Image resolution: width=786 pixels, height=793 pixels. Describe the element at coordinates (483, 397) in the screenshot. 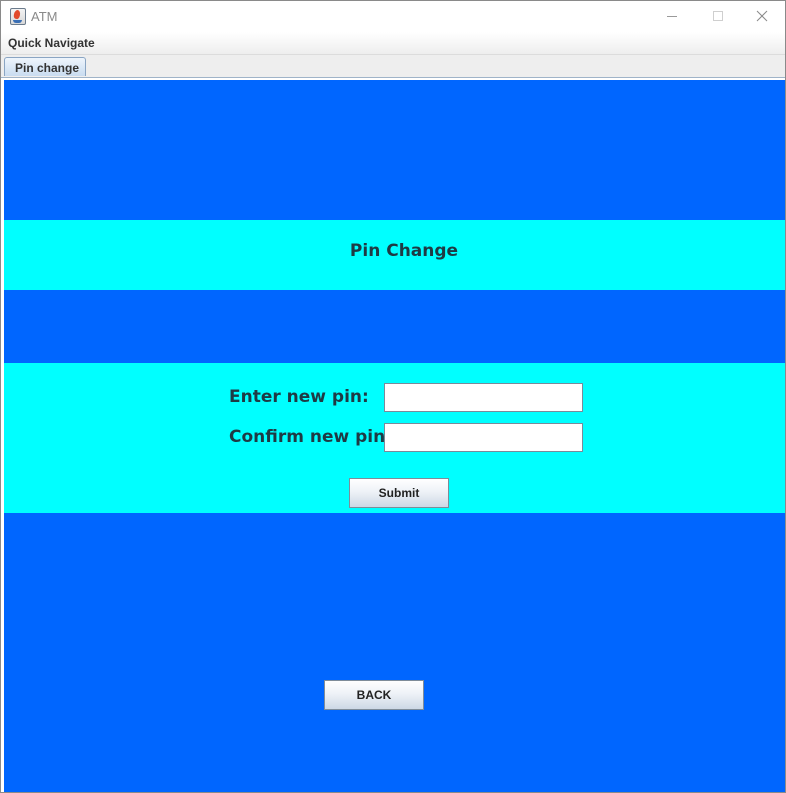

I see `new-pin-field` at that location.